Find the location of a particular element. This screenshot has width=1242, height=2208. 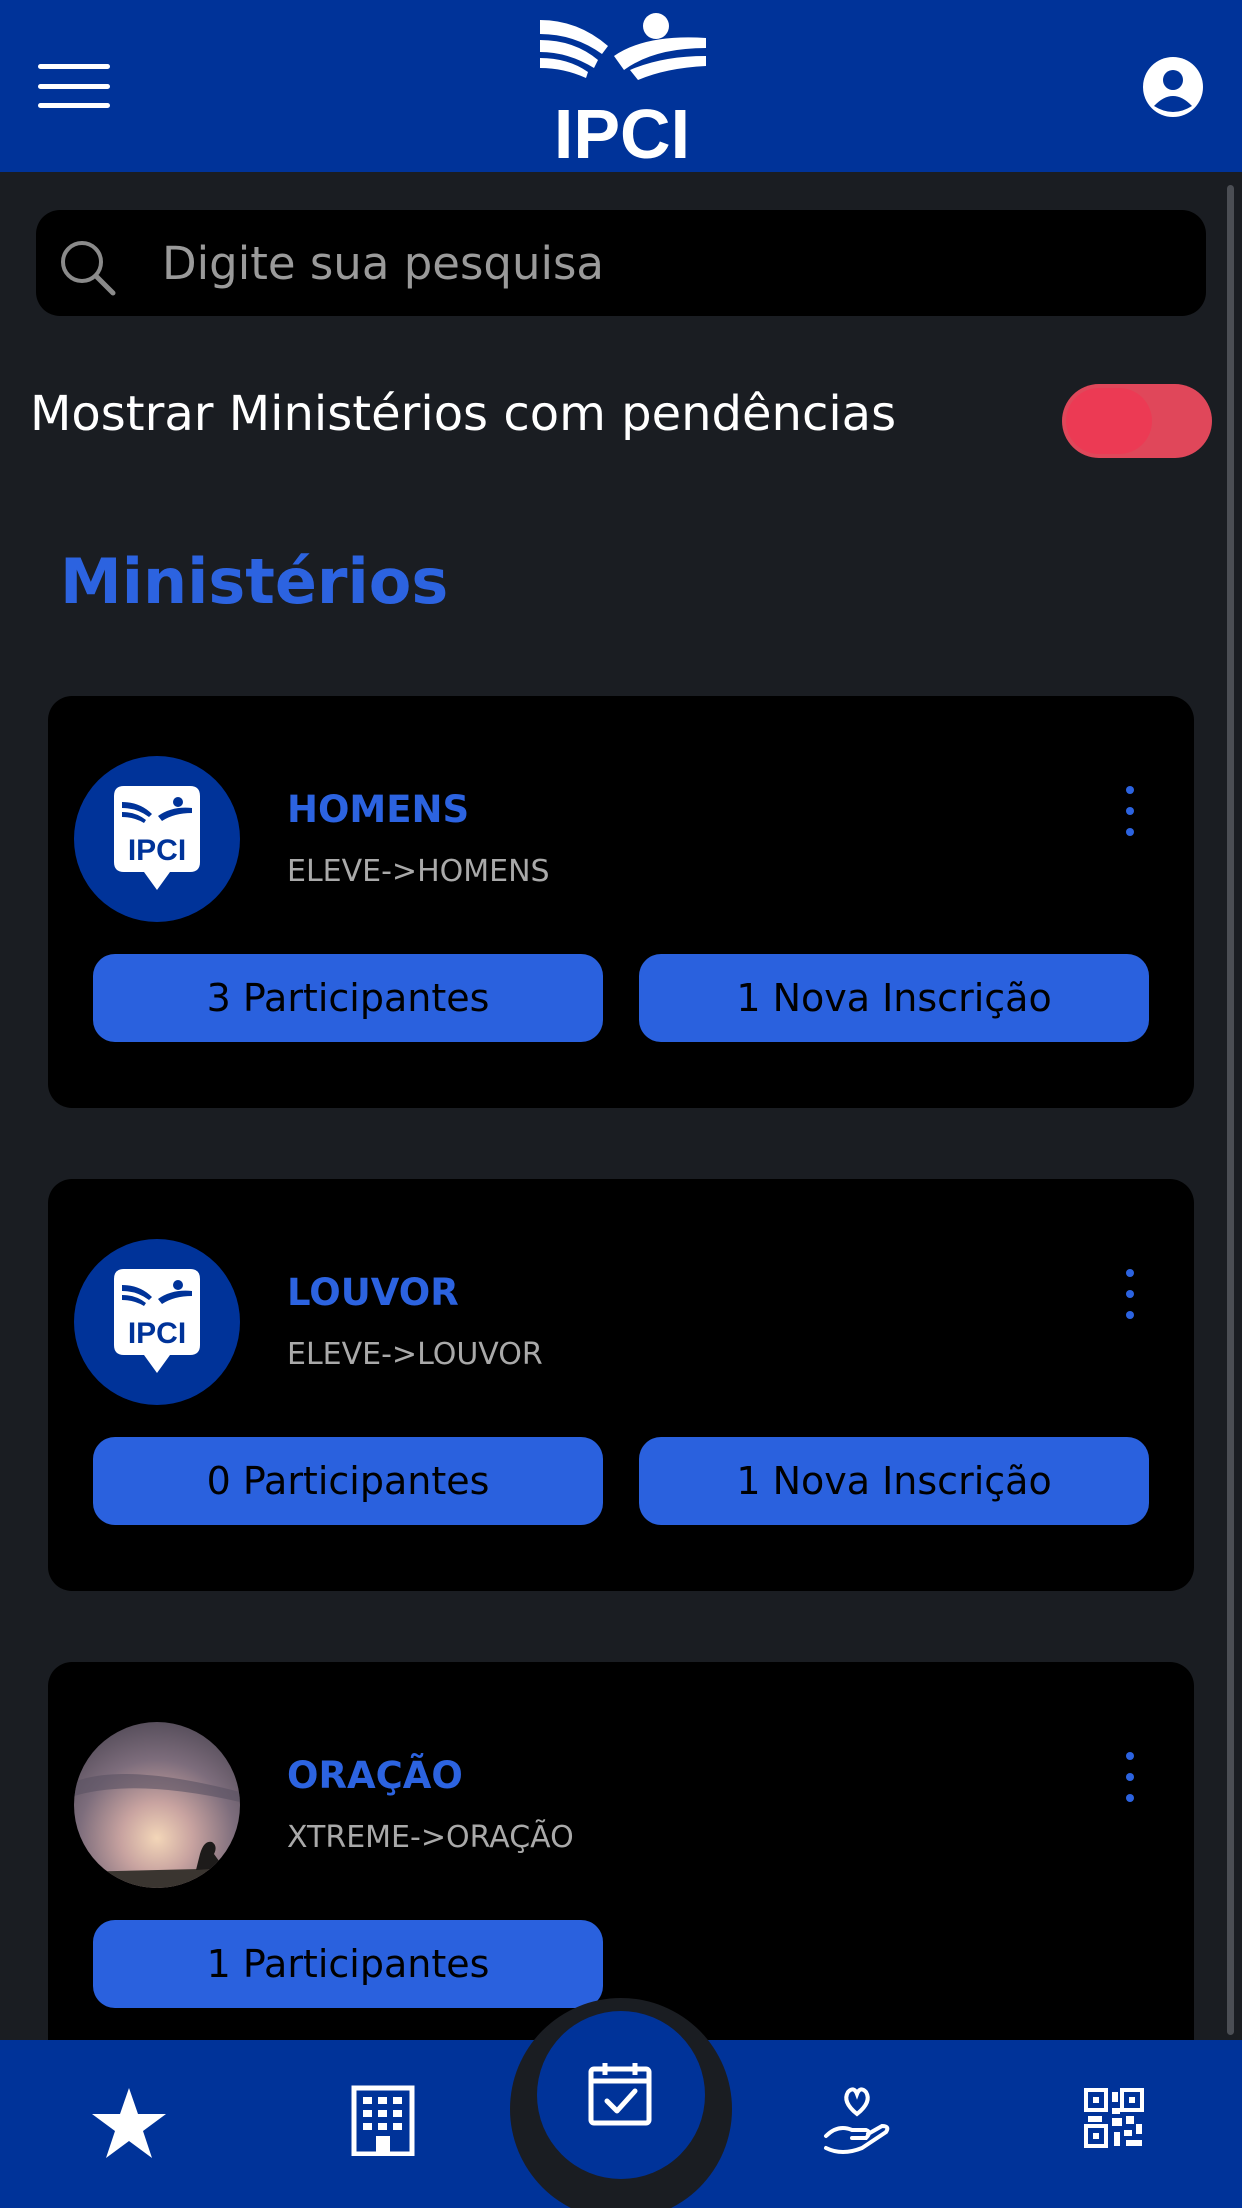

search-bar: Digite sua pesquisa is located at coordinates (621, 263).